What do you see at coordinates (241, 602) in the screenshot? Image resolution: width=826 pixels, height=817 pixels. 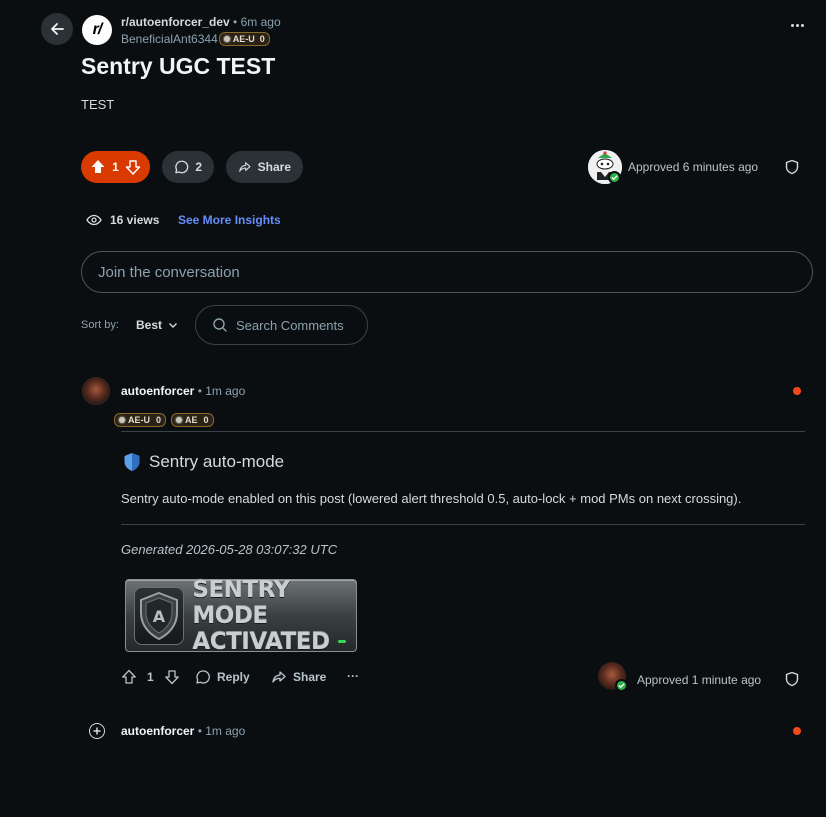 I see `banner-line-1: SENTRY MODE` at bounding box center [241, 602].